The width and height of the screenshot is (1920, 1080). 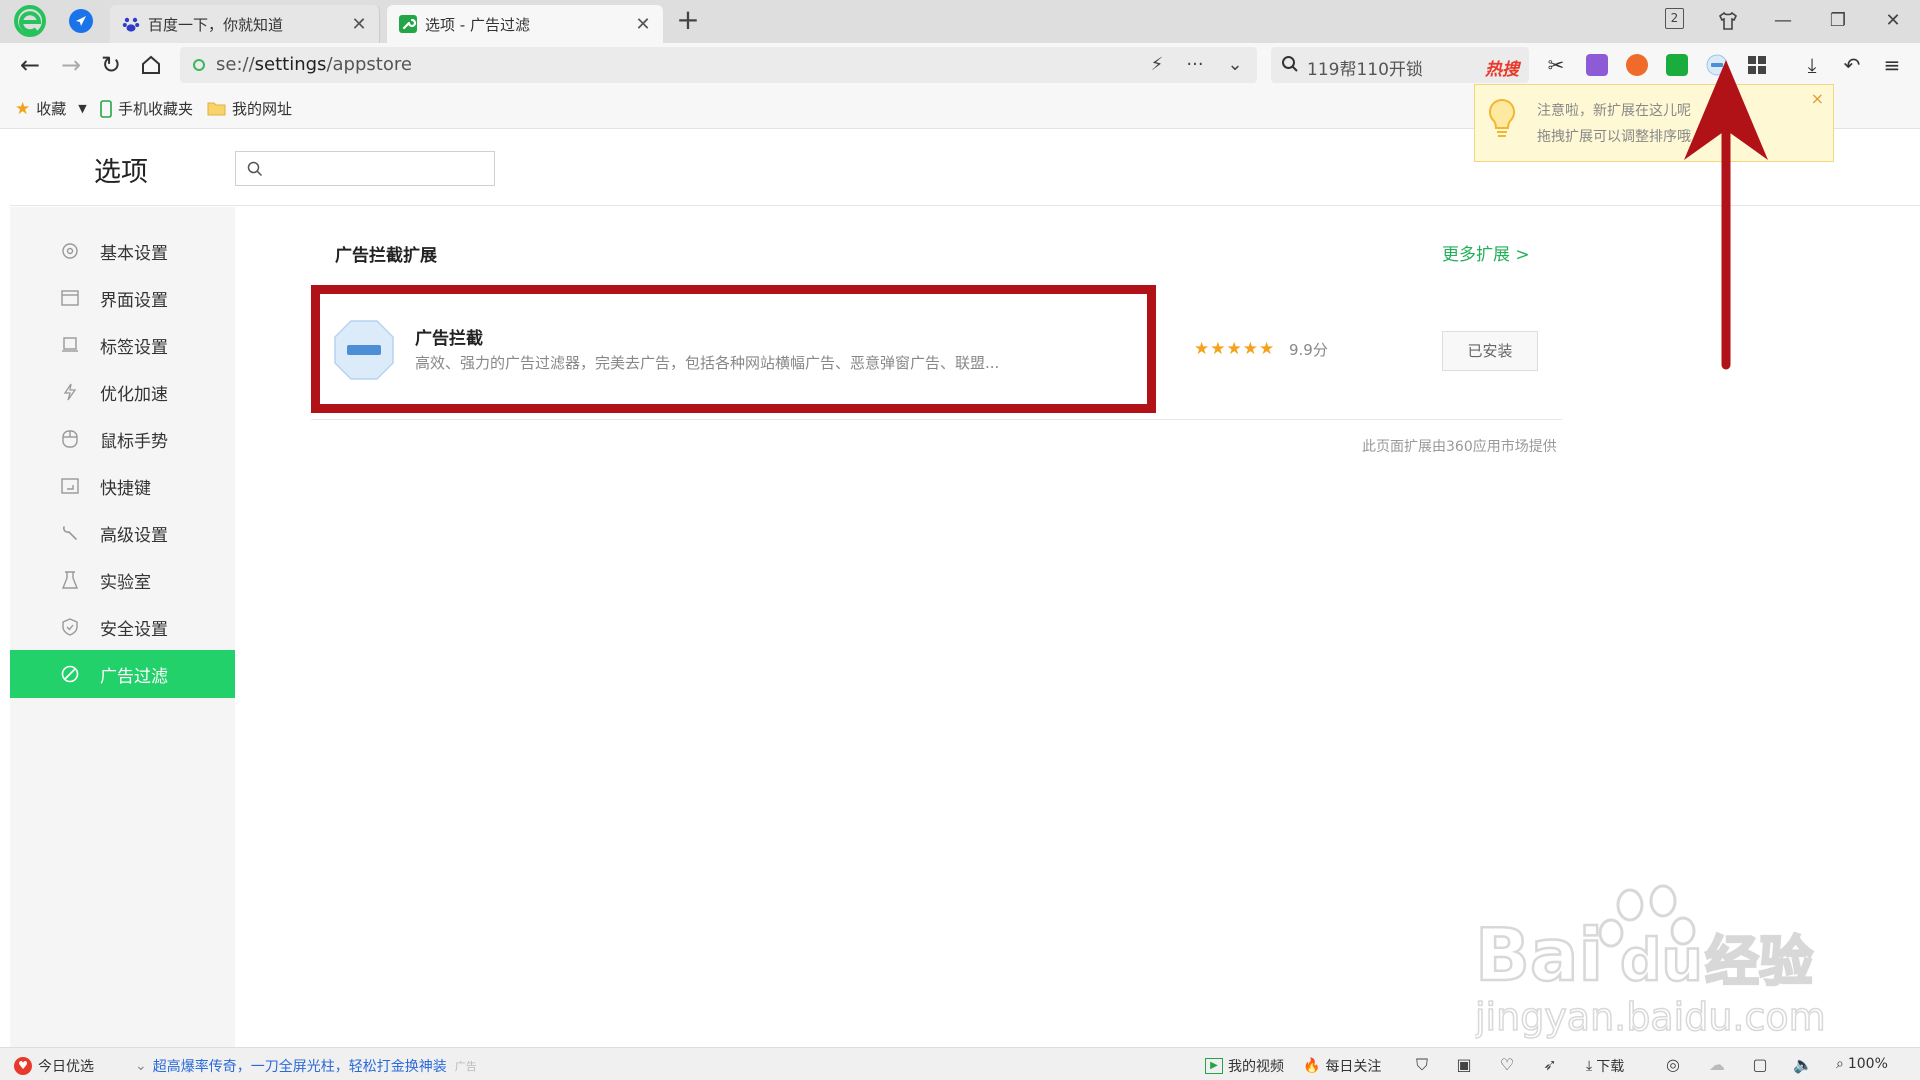 I want to click on settings-search-input, so click(x=365, y=168).